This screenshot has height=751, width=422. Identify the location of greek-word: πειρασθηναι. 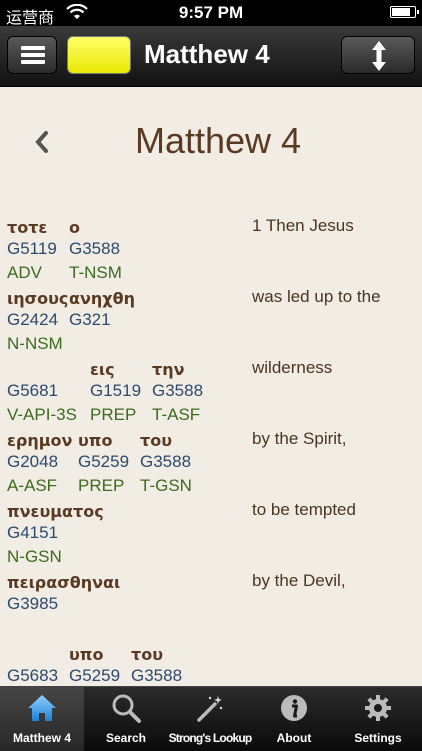
(63, 582).